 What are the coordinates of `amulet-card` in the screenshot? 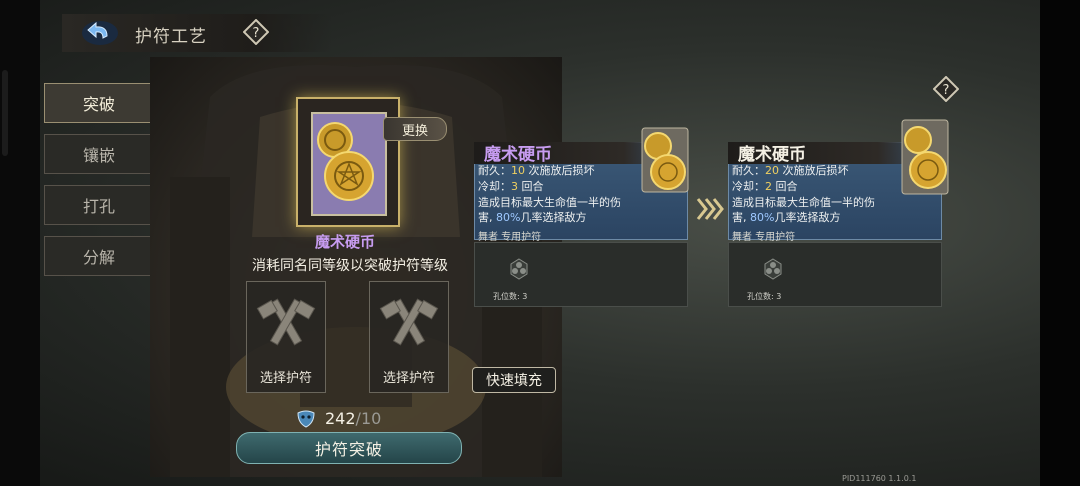 It's located at (349, 164).